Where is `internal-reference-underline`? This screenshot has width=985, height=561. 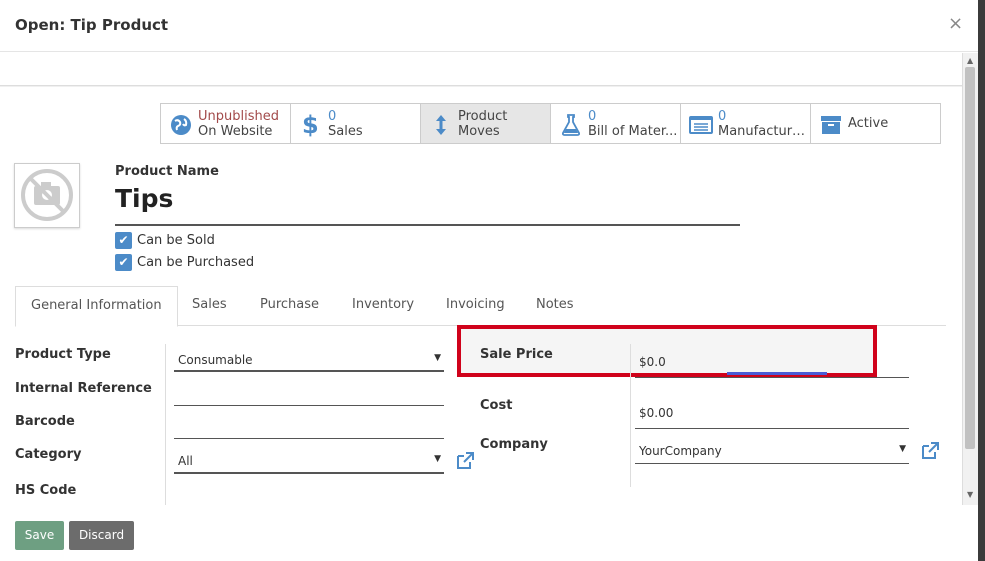
internal-reference-underline is located at coordinates (309, 405).